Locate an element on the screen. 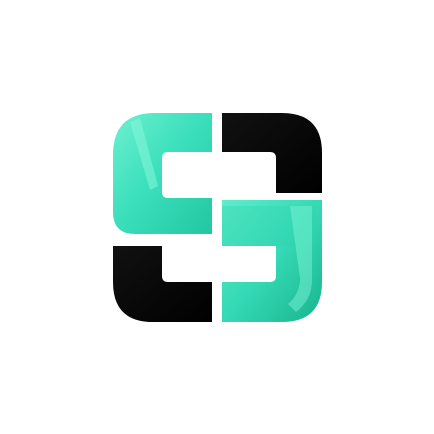 The image size is (434, 434). top-left-teal-segment is located at coordinates (162, 173).